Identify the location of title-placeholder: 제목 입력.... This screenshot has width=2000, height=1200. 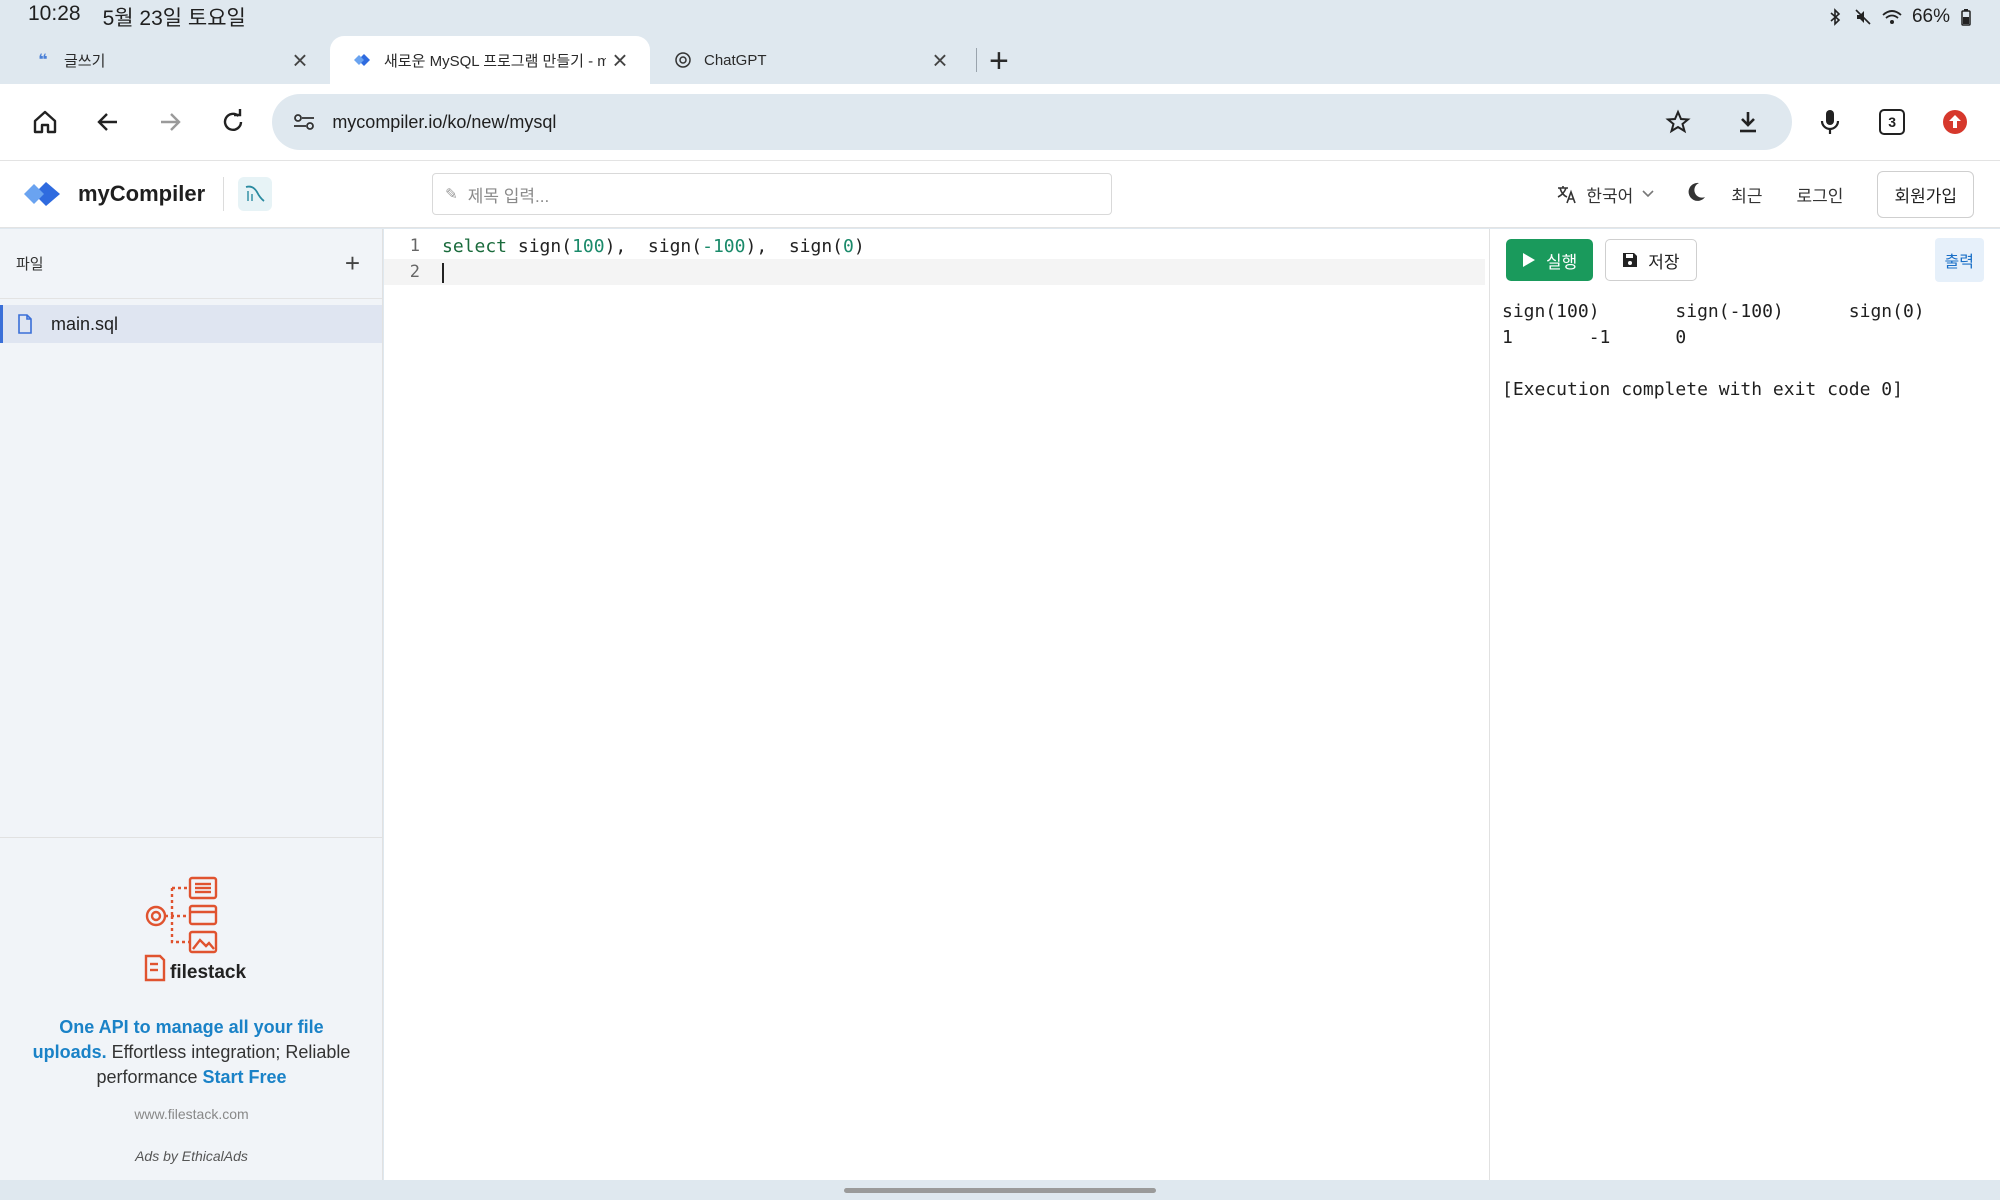
(508, 196).